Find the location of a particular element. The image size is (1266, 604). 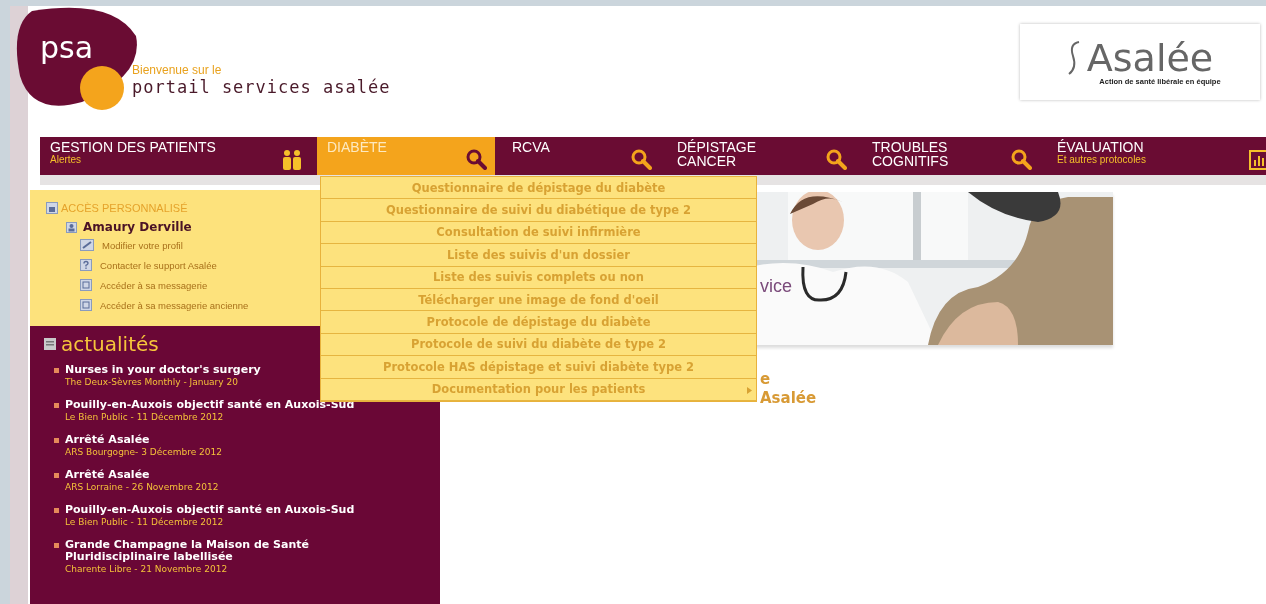

profile-link: Accéder à sa messagerie is located at coordinates (154, 285).